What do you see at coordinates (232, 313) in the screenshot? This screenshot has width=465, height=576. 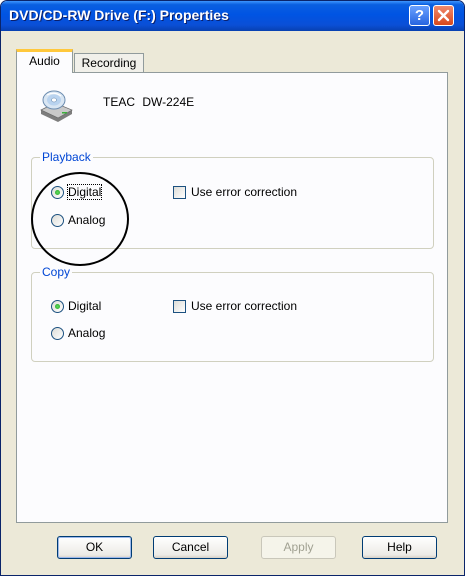 I see `copy-group: Copy` at bounding box center [232, 313].